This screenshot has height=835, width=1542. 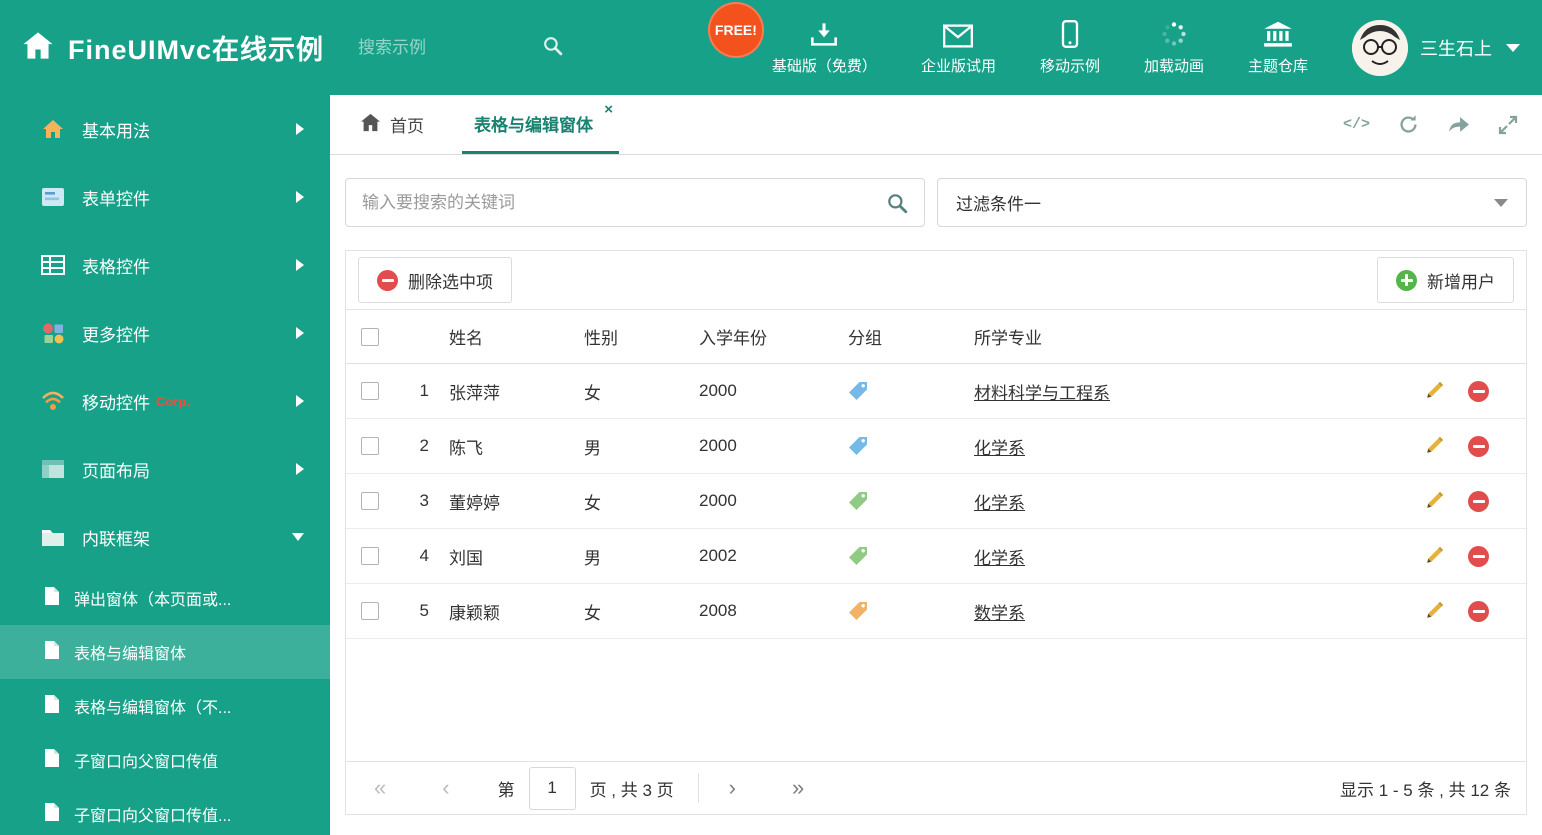 What do you see at coordinates (999, 611) in the screenshot?
I see `major-link: 数学系` at bounding box center [999, 611].